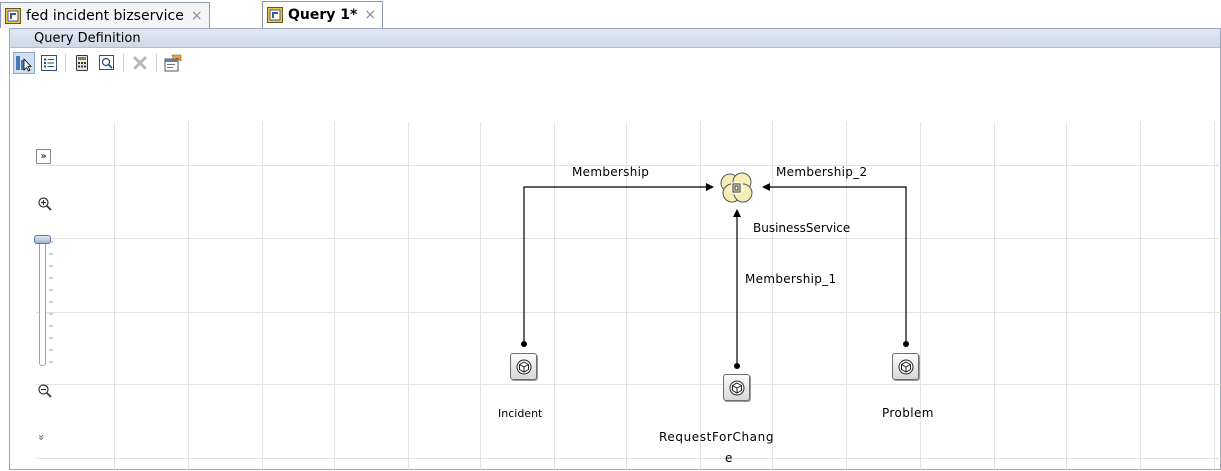 The height and width of the screenshot is (471, 1221). I want to click on calculator-button, so click(82, 63).